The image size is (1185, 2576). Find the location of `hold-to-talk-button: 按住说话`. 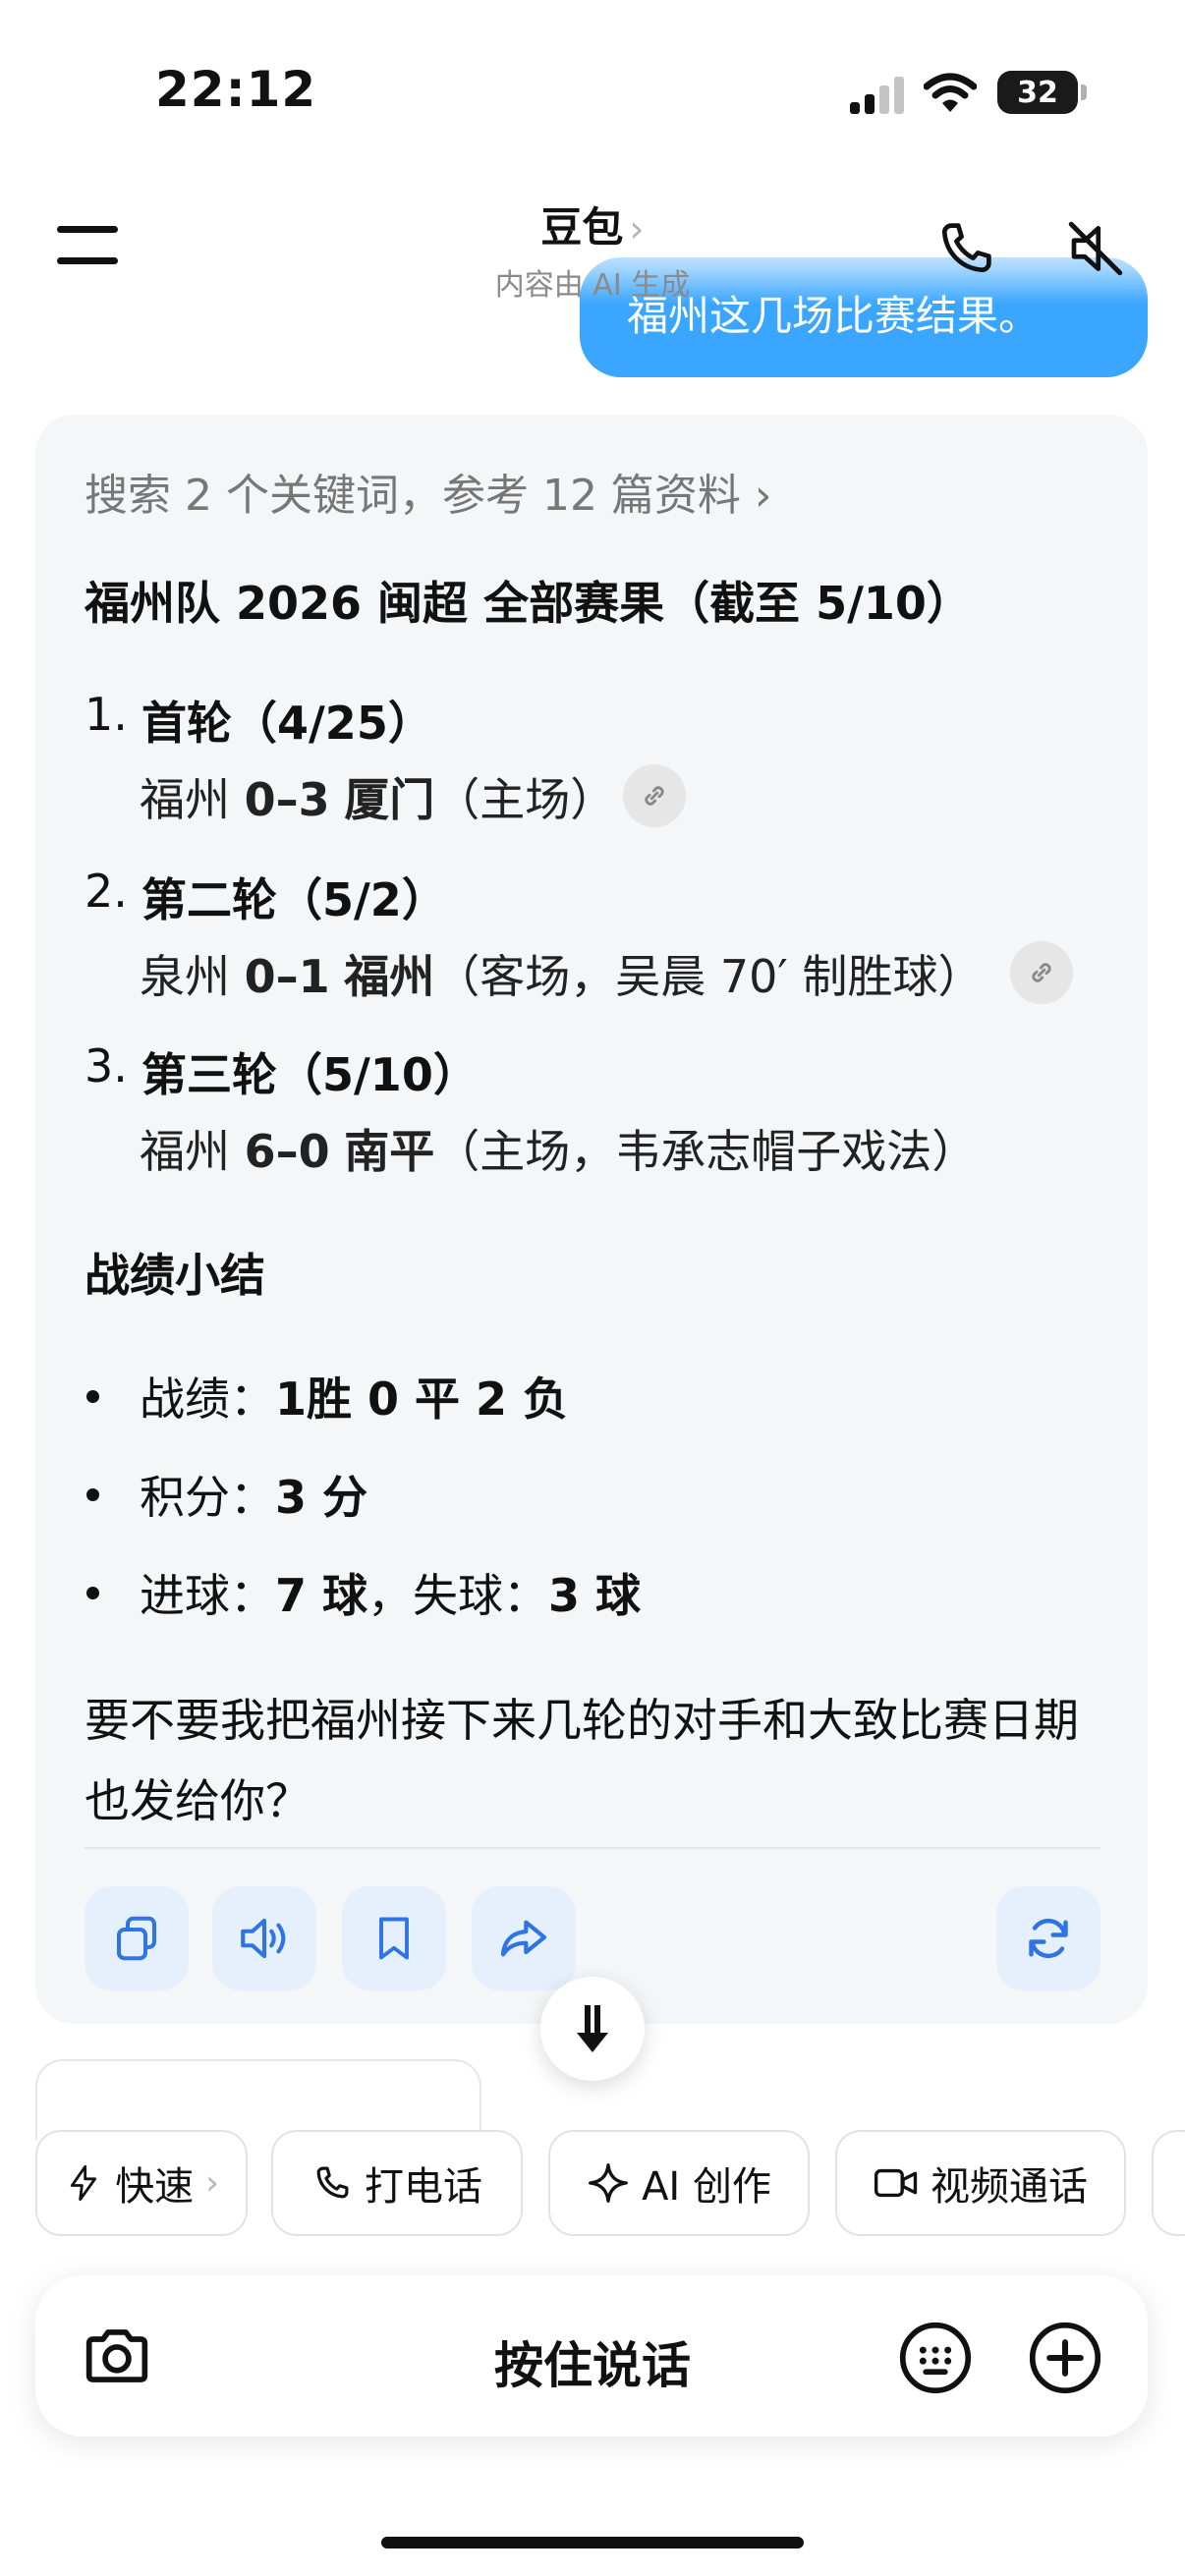

hold-to-talk-button: 按住说话 is located at coordinates (592, 2361).